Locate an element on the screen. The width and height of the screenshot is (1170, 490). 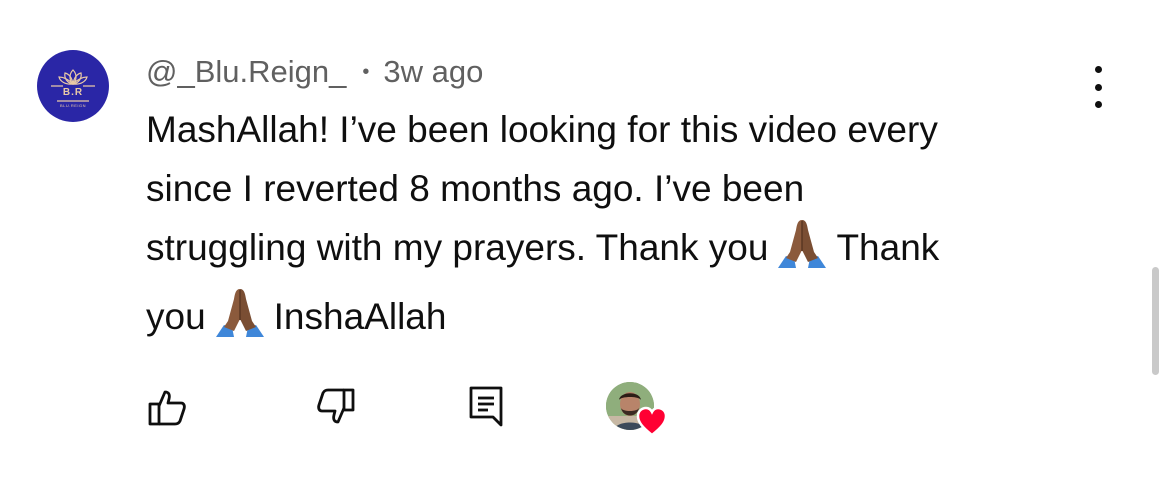
scrollbar is located at coordinates (1155, 321).